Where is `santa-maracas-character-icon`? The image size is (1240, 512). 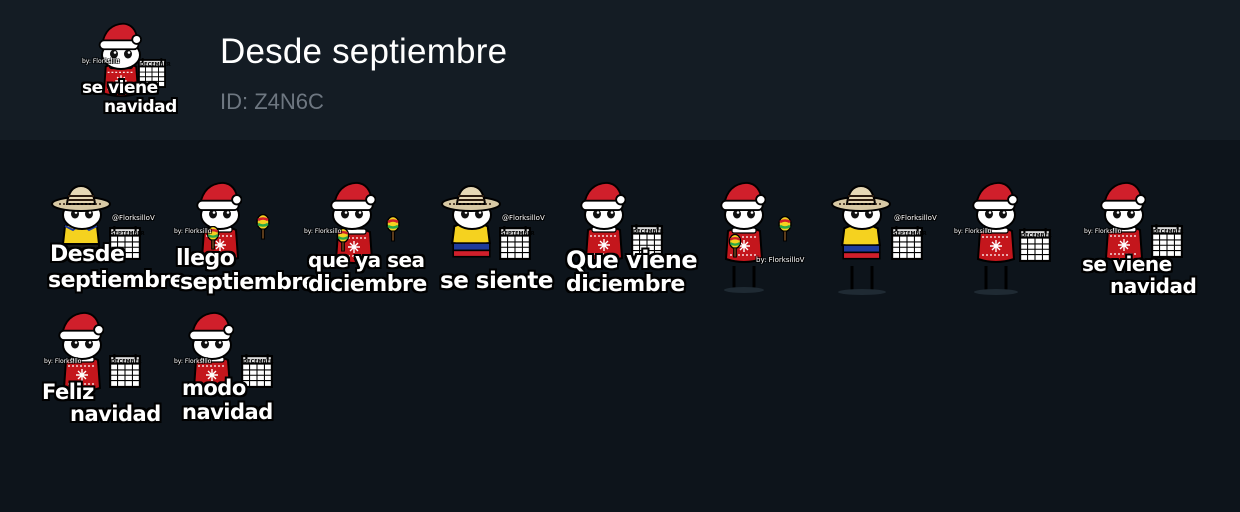 santa-maracas-character-icon is located at coordinates (756, 237).